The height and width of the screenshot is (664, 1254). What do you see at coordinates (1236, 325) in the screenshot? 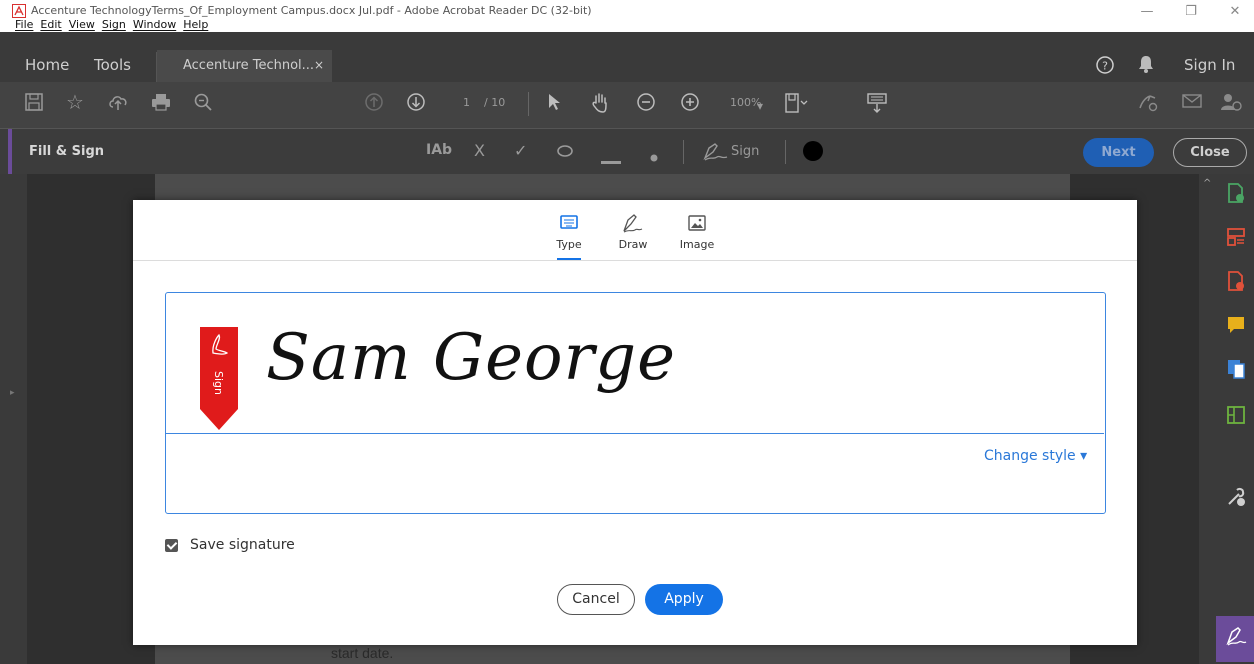
I see `comment-icon` at bounding box center [1236, 325].